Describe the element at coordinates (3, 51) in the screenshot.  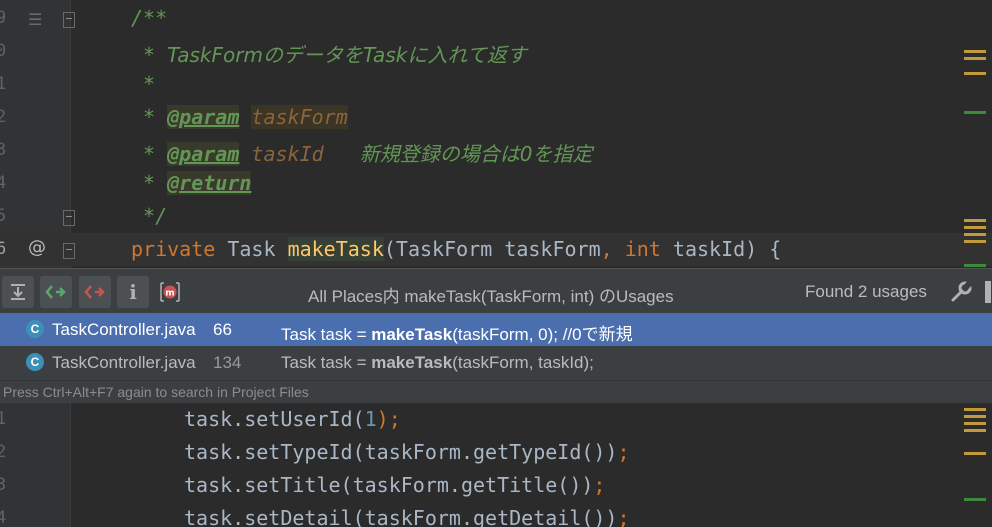
I see `line-number: 0` at that location.